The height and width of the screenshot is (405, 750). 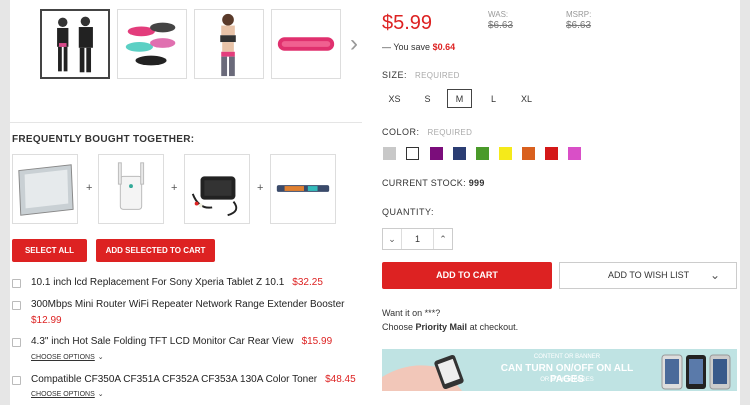 I want to click on was-label: WAS:, so click(x=498, y=14).